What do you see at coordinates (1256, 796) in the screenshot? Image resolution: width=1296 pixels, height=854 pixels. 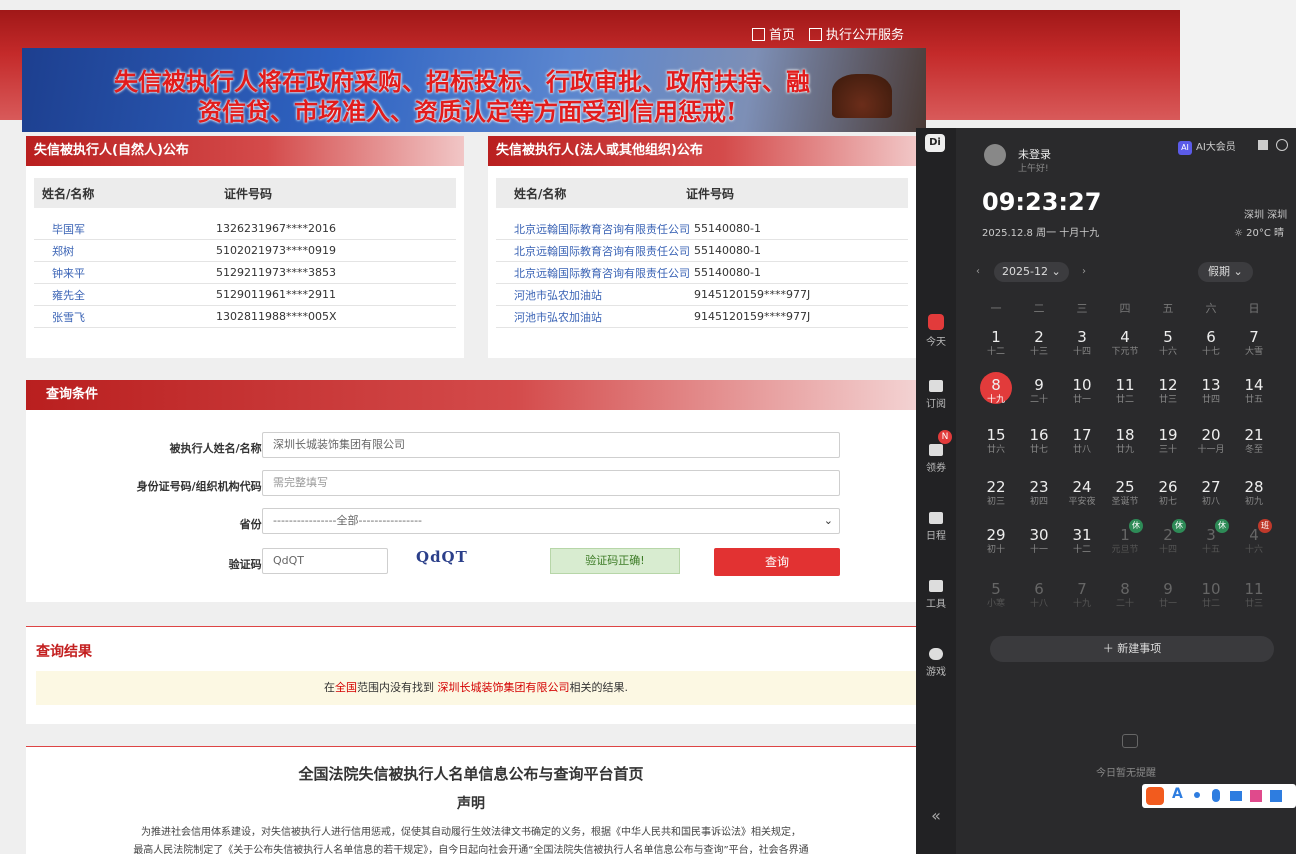 I see `skin-icon` at bounding box center [1256, 796].